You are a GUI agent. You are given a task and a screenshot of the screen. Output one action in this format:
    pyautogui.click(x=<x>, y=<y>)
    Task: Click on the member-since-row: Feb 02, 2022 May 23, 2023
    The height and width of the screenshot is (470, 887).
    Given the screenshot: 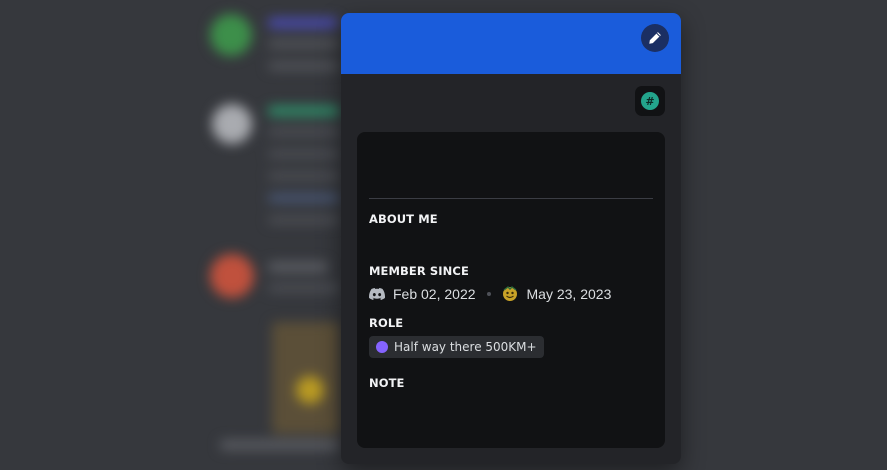 What is the action you would take?
    pyautogui.click(x=490, y=294)
    